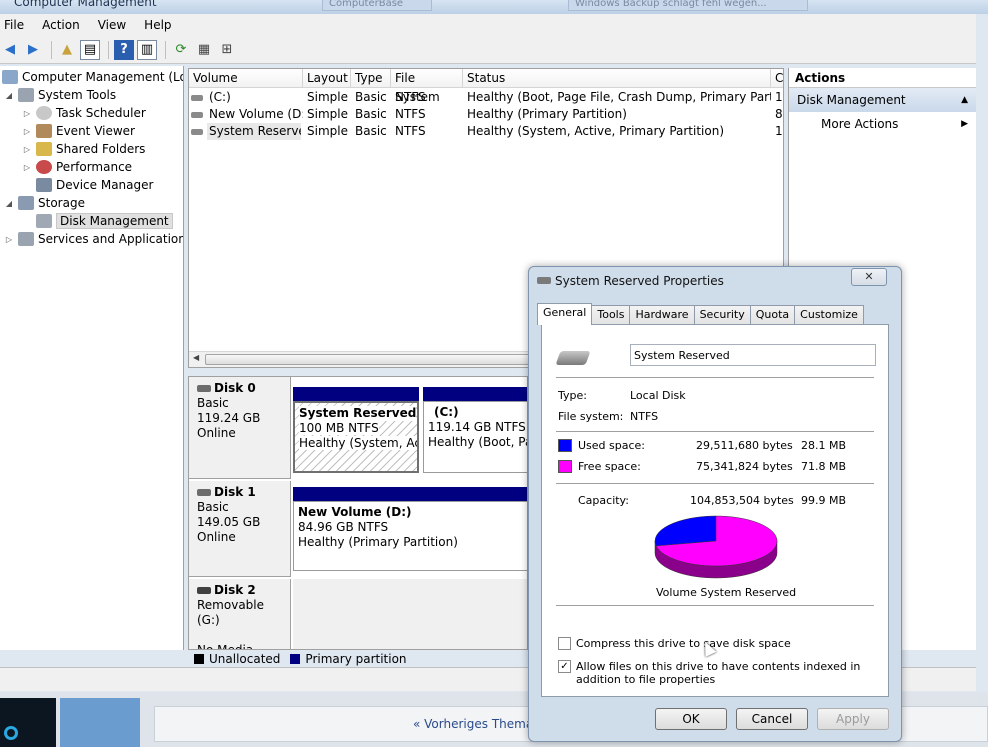 The height and width of the screenshot is (747, 988). What do you see at coordinates (199, 658) in the screenshot?
I see `unallocated-swatch` at bounding box center [199, 658].